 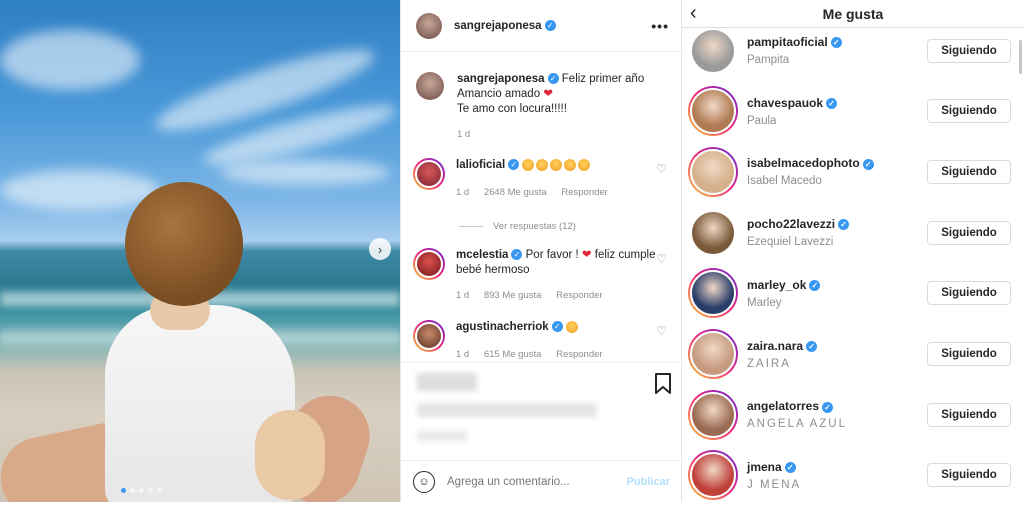 What do you see at coordinates (482, 255) in the screenshot?
I see `comment-username: mcelestia` at bounding box center [482, 255].